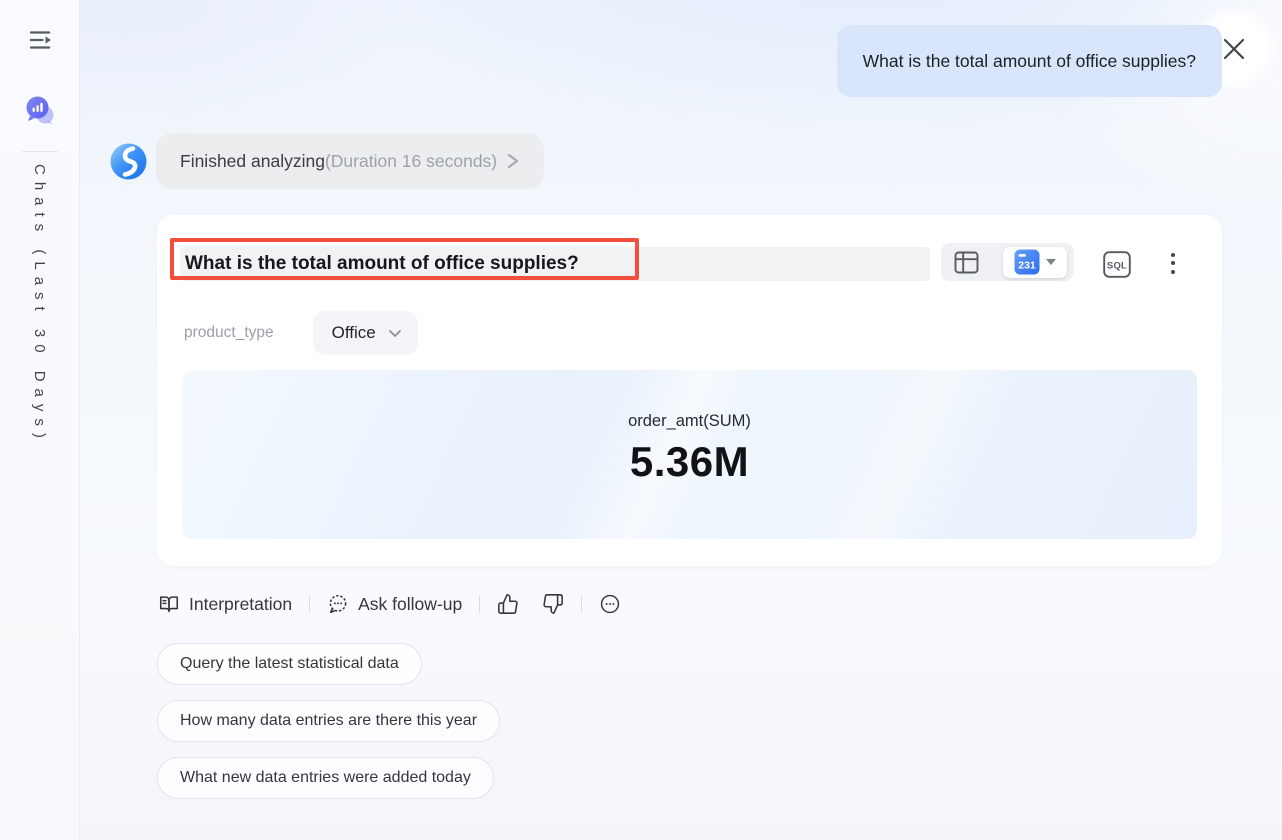 The height and width of the screenshot is (840, 1282). What do you see at coordinates (689, 461) in the screenshot?
I see `kpi-value: 5.36M` at bounding box center [689, 461].